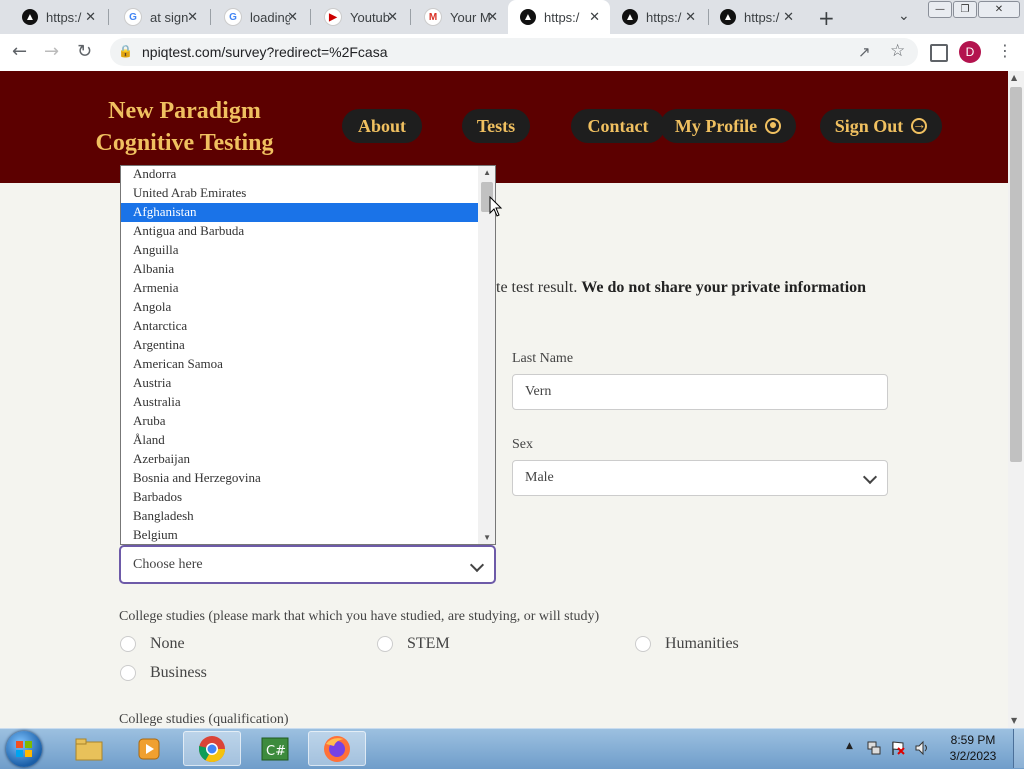 Image resolution: width=1024 pixels, height=769 pixels. Describe the element at coordinates (826, 18) in the screenshot. I see `new-tab-button: +` at that location.